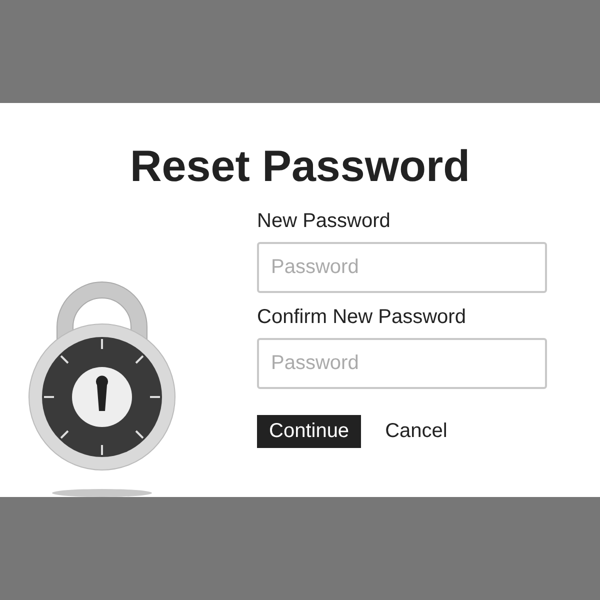 The width and height of the screenshot is (600, 600). Describe the element at coordinates (416, 431) in the screenshot. I see `cancel-button: Cancel` at that location.